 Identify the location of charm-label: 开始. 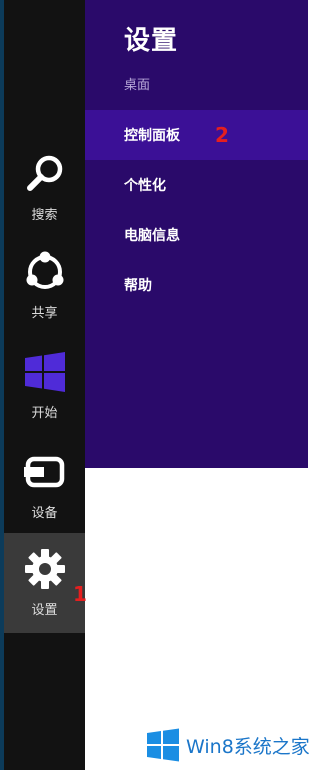
(44, 413).